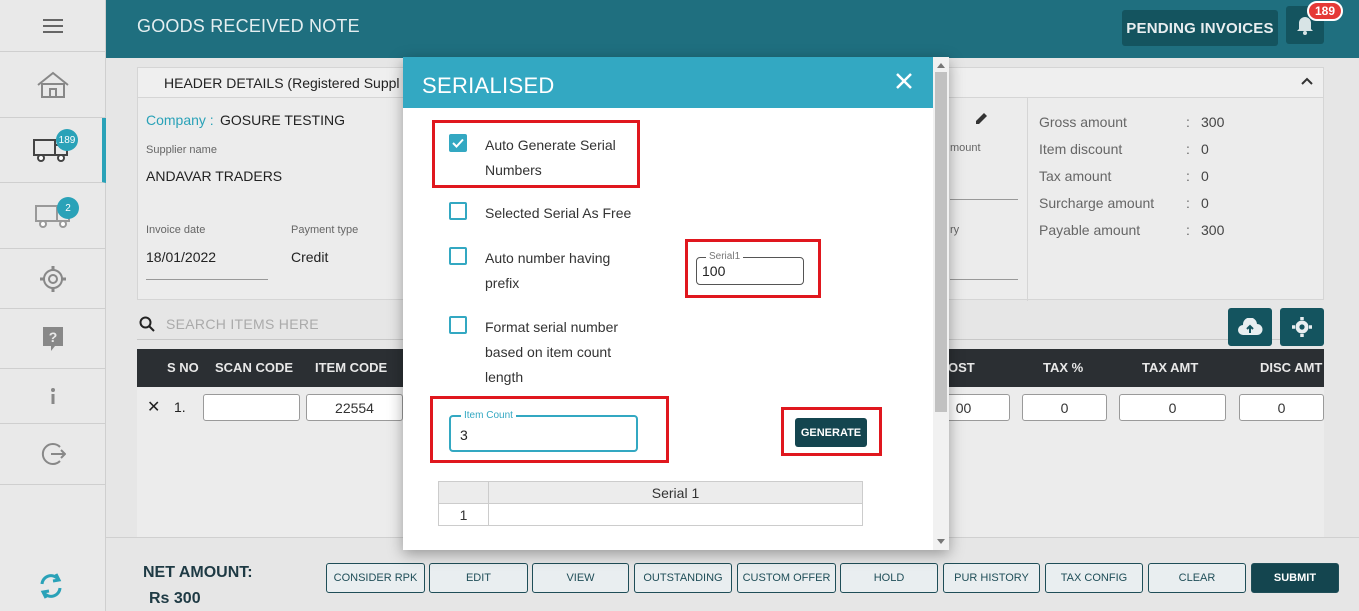  Describe the element at coordinates (732, 29) in the screenshot. I see `top-bar: GOODS RECEIVED NOTE PENDING INVOICES 189` at that location.